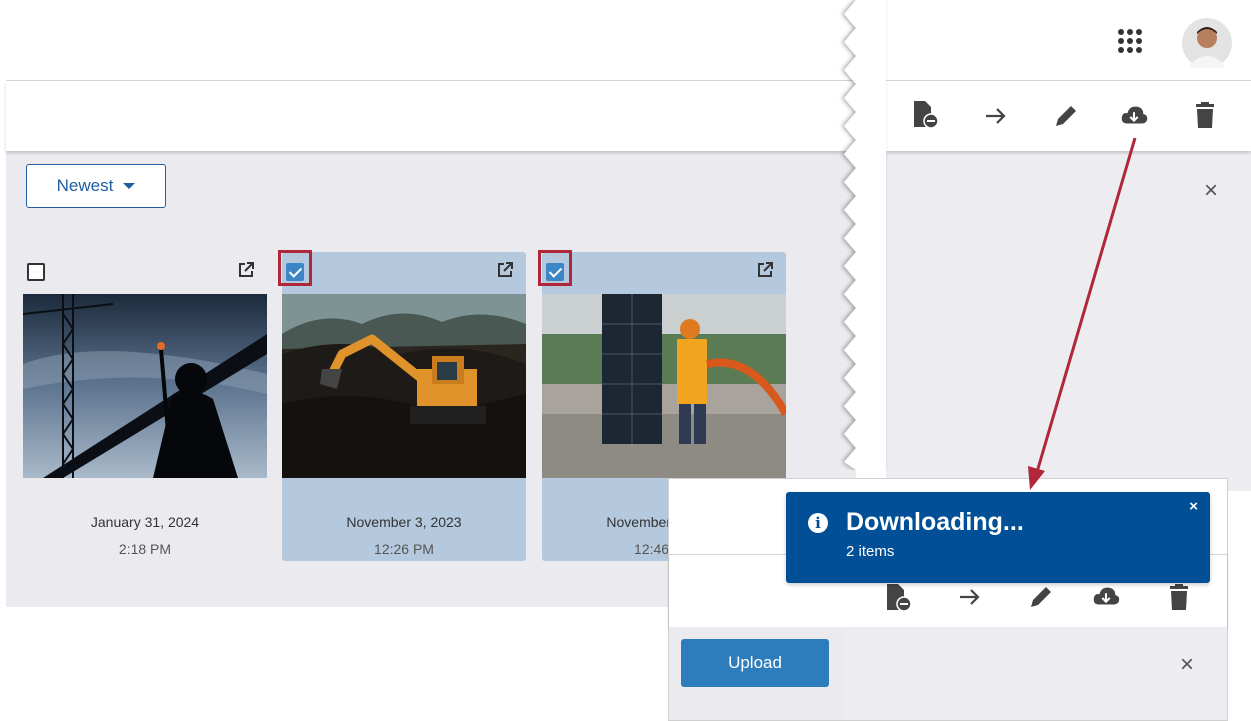 This screenshot has width=1251, height=721. Describe the element at coordinates (145, 522) in the screenshot. I see `photo-date: January 31, 2024` at that location.